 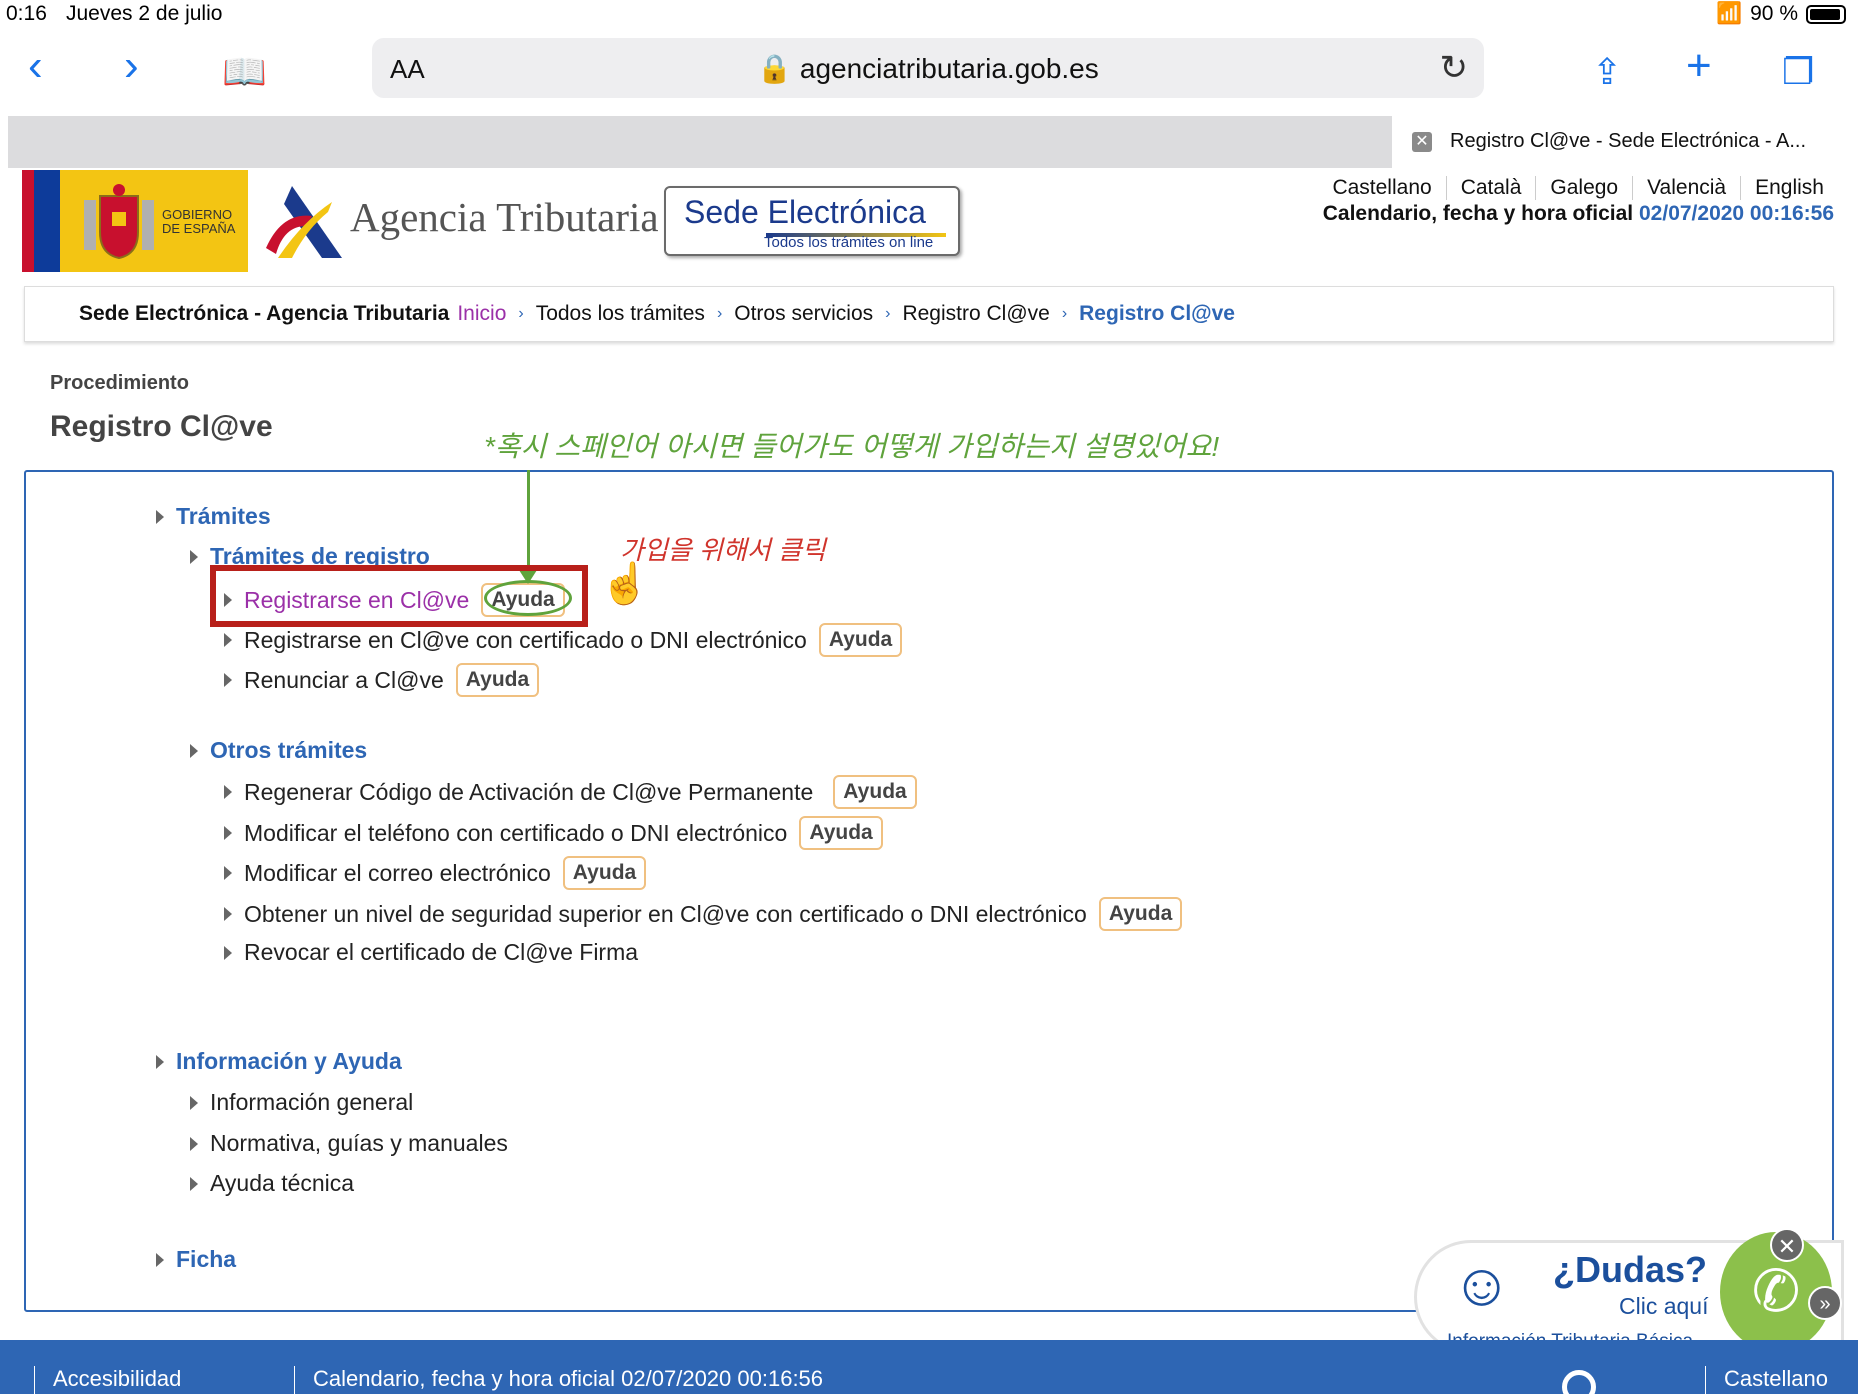 I want to click on footer-language: Castellano, so click(x=1766, y=1380).